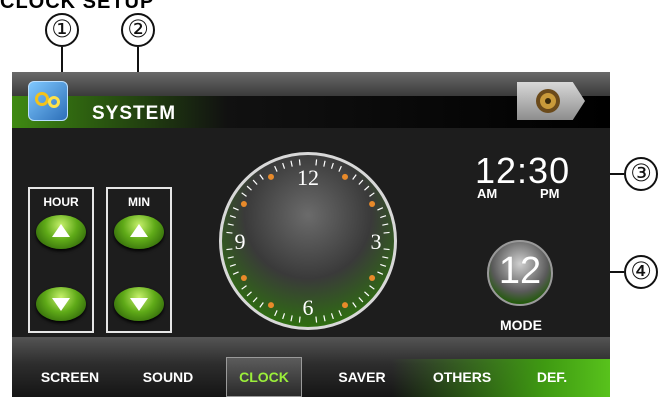 The height and width of the screenshot is (399, 663). I want to click on mode-label: MODE, so click(521, 325).